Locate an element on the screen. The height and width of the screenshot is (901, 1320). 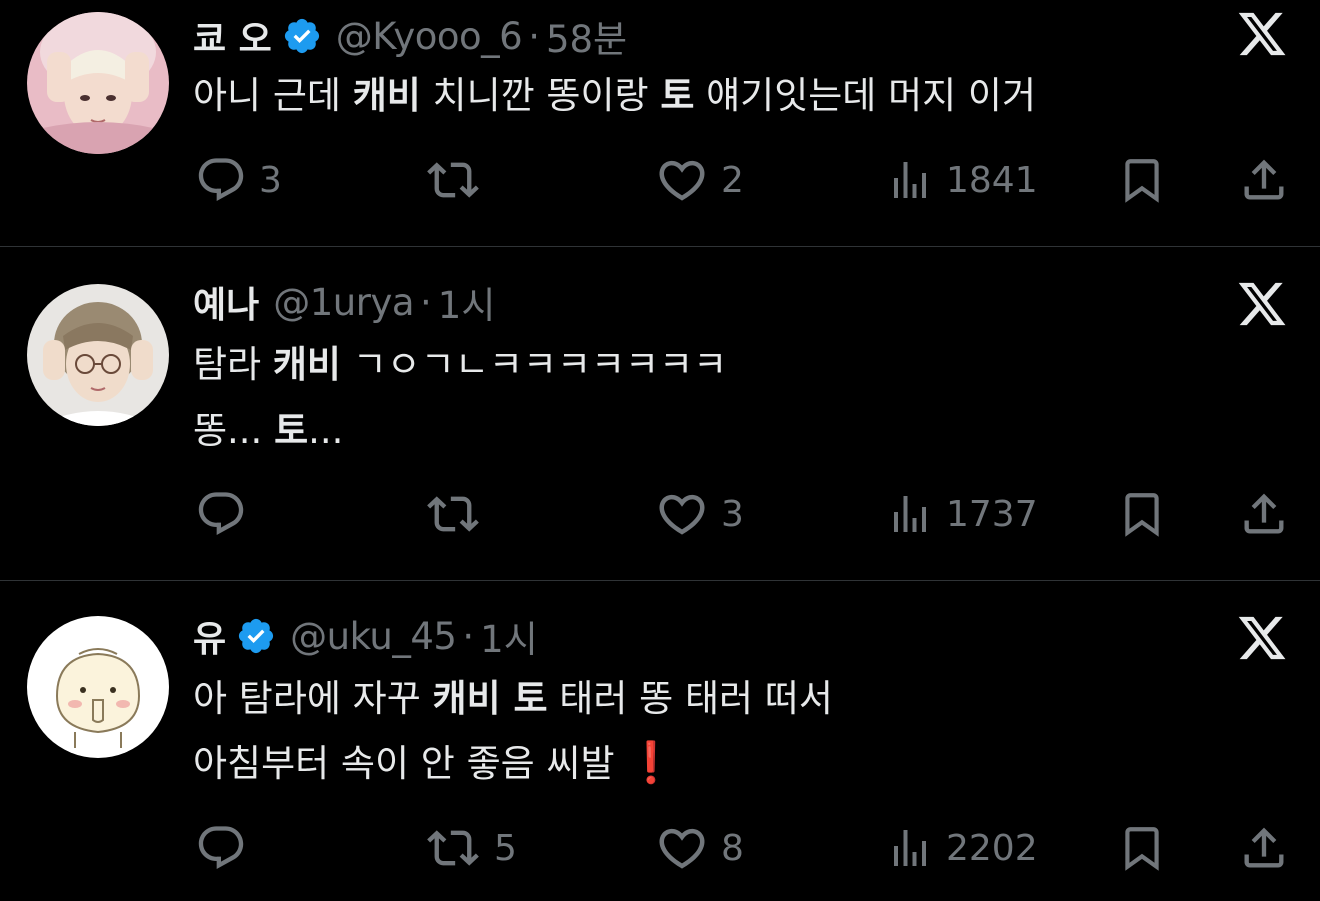
display-name: 쿄 오 is located at coordinates (232, 36).